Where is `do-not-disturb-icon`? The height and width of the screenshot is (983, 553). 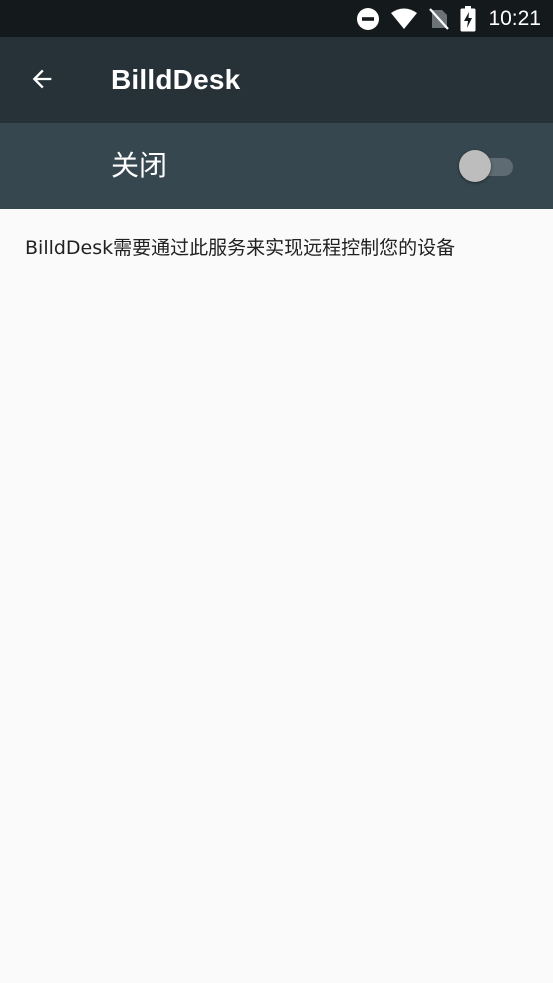
do-not-disturb-icon is located at coordinates (368, 19).